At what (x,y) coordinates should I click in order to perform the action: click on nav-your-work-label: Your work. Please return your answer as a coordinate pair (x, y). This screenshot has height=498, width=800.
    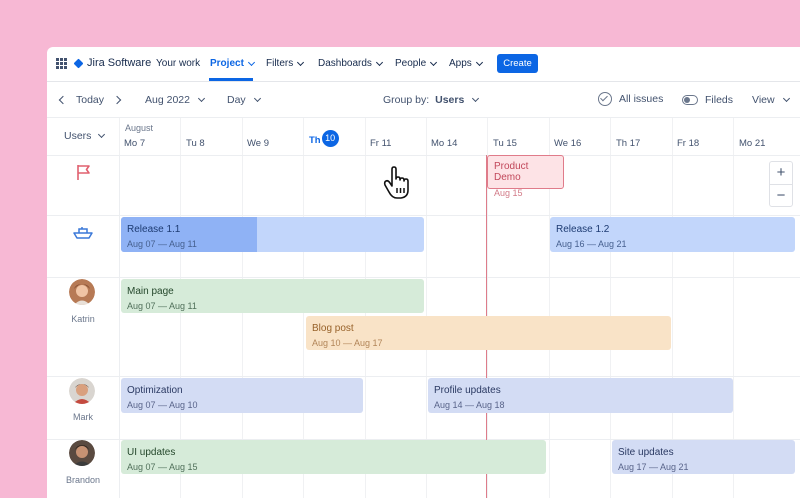
    Looking at the image, I should click on (178, 63).